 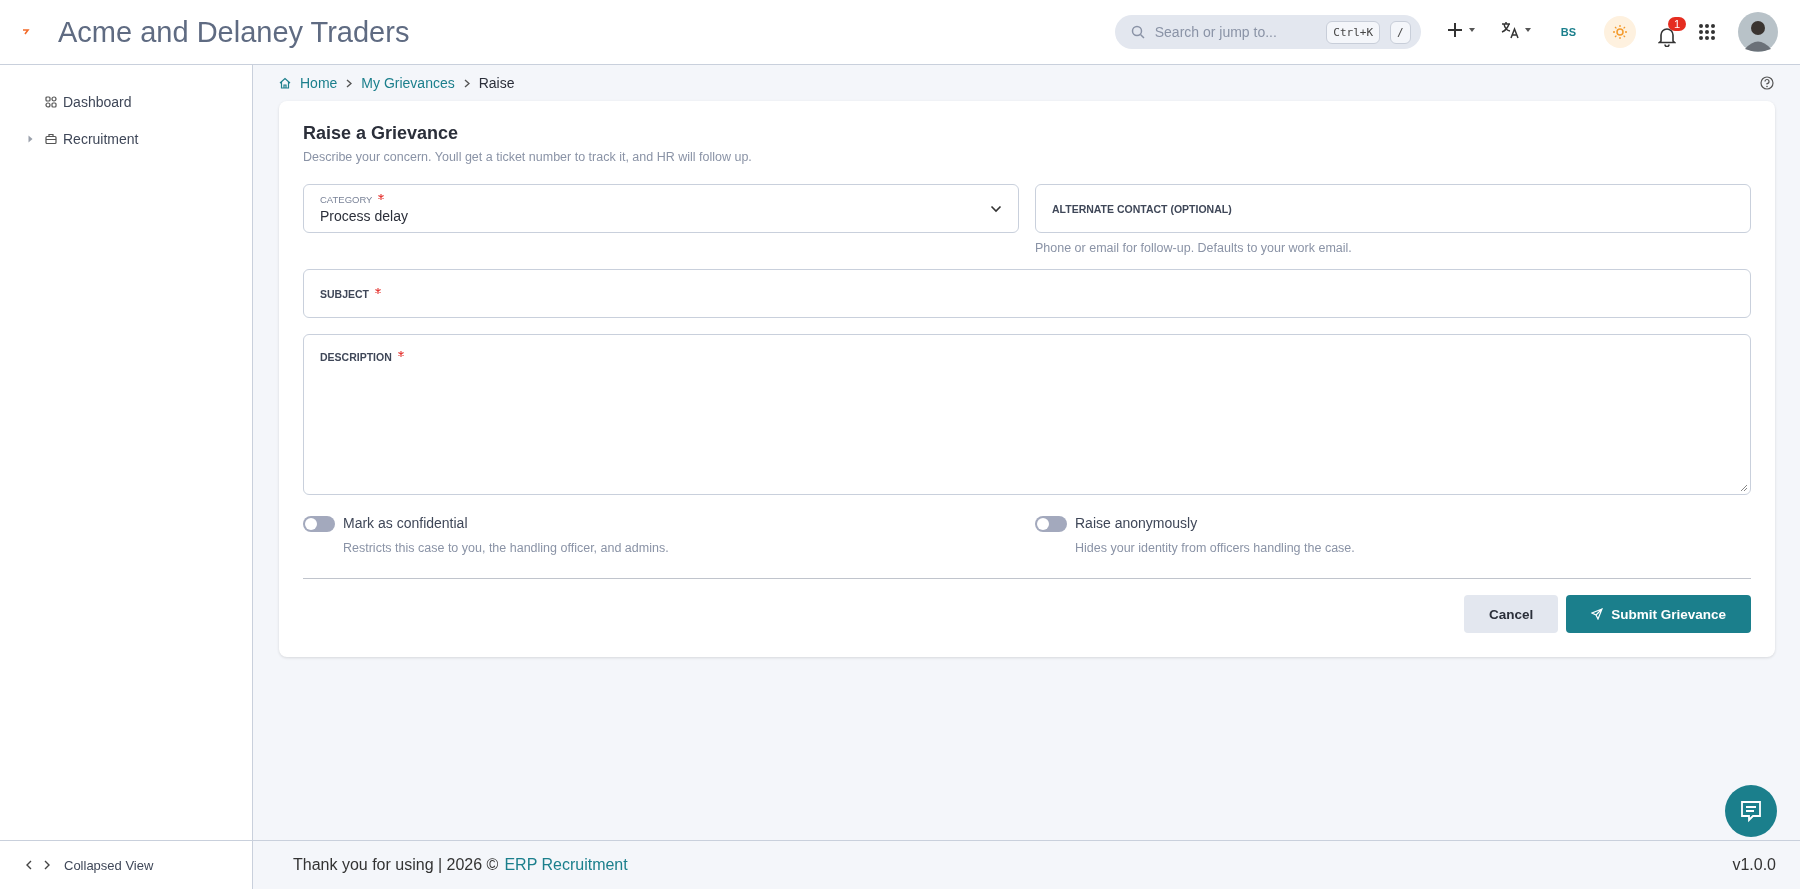 I want to click on field-hint: Phone or email for follow-up. Defaults to your work email., so click(x=1194, y=248).